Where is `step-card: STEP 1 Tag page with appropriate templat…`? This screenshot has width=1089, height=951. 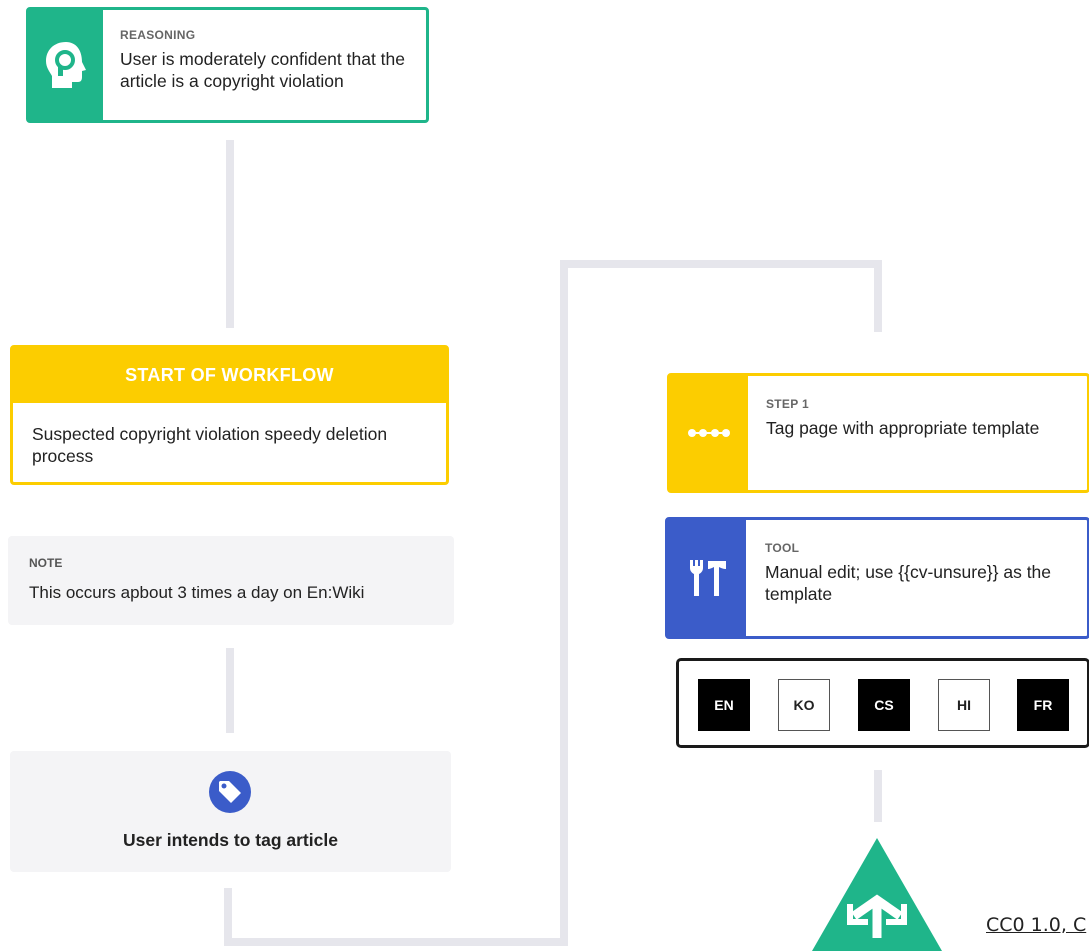 step-card: STEP 1 Tag page with appropriate templat… is located at coordinates (878, 433).